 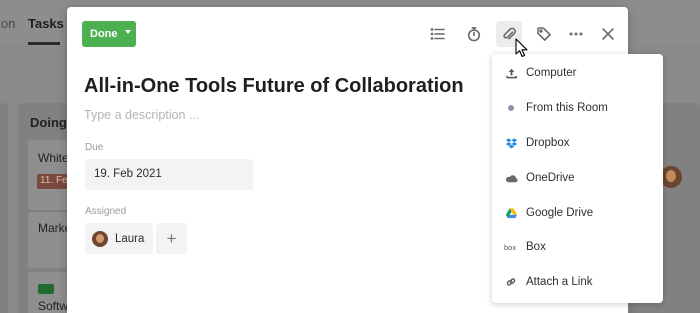 I want to click on due-label: Due, so click(x=94, y=147).